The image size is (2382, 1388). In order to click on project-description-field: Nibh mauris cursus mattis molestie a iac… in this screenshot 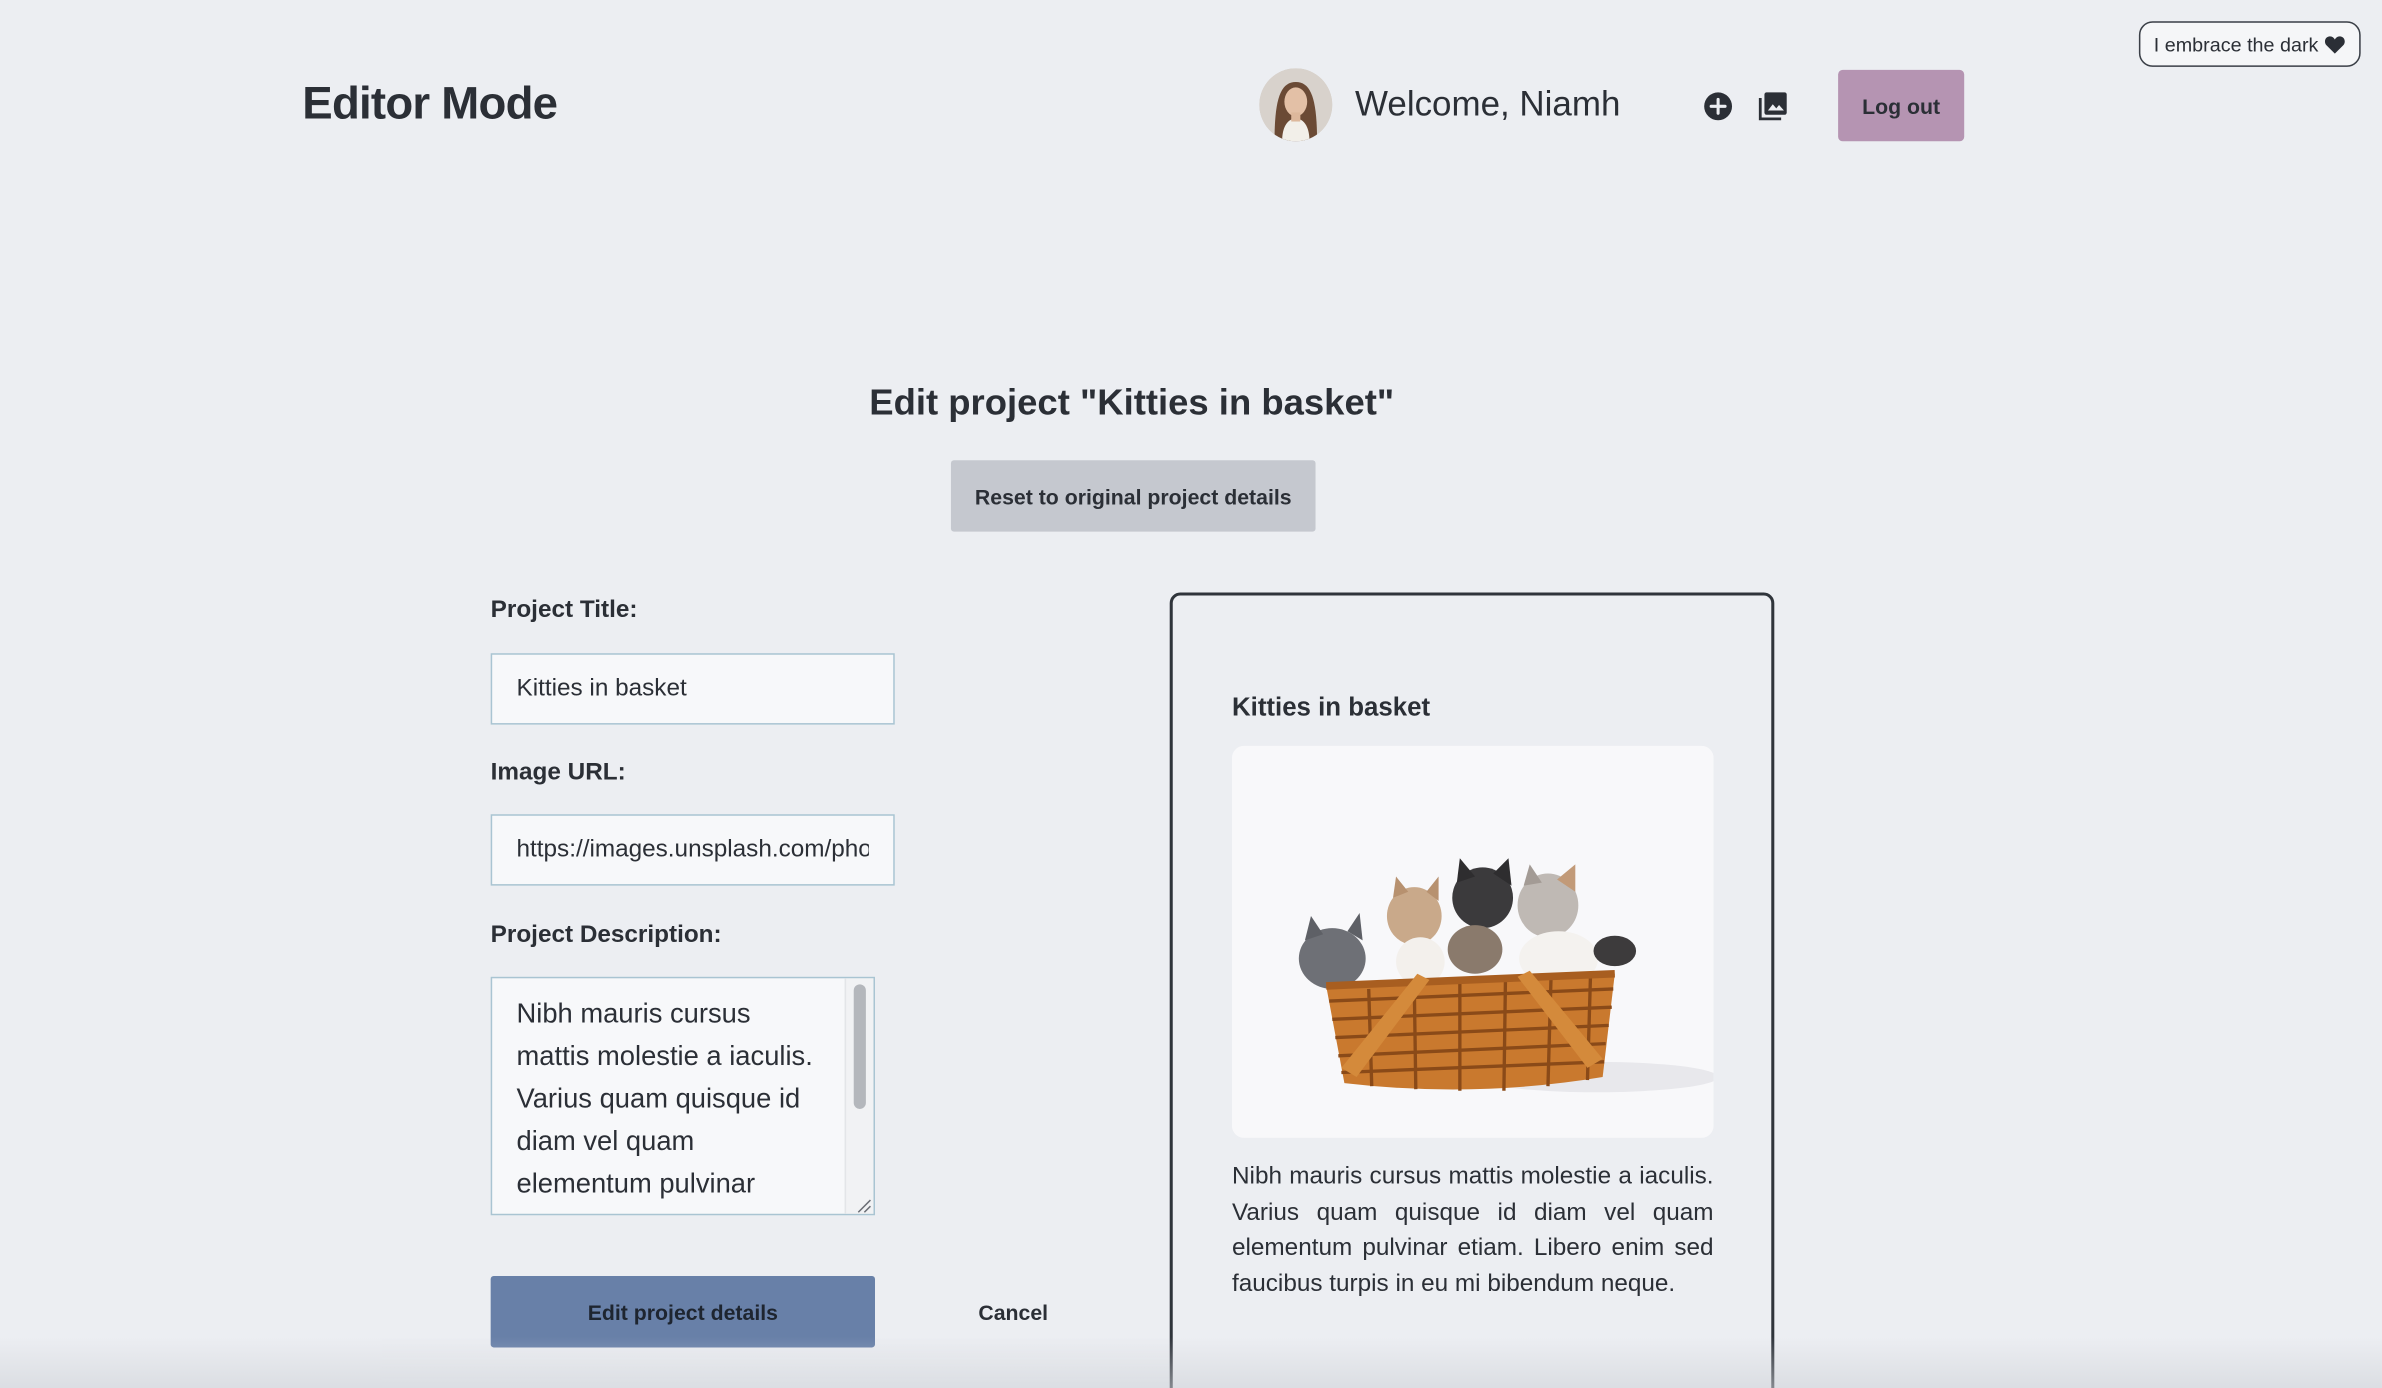, I will do `click(683, 1096)`.